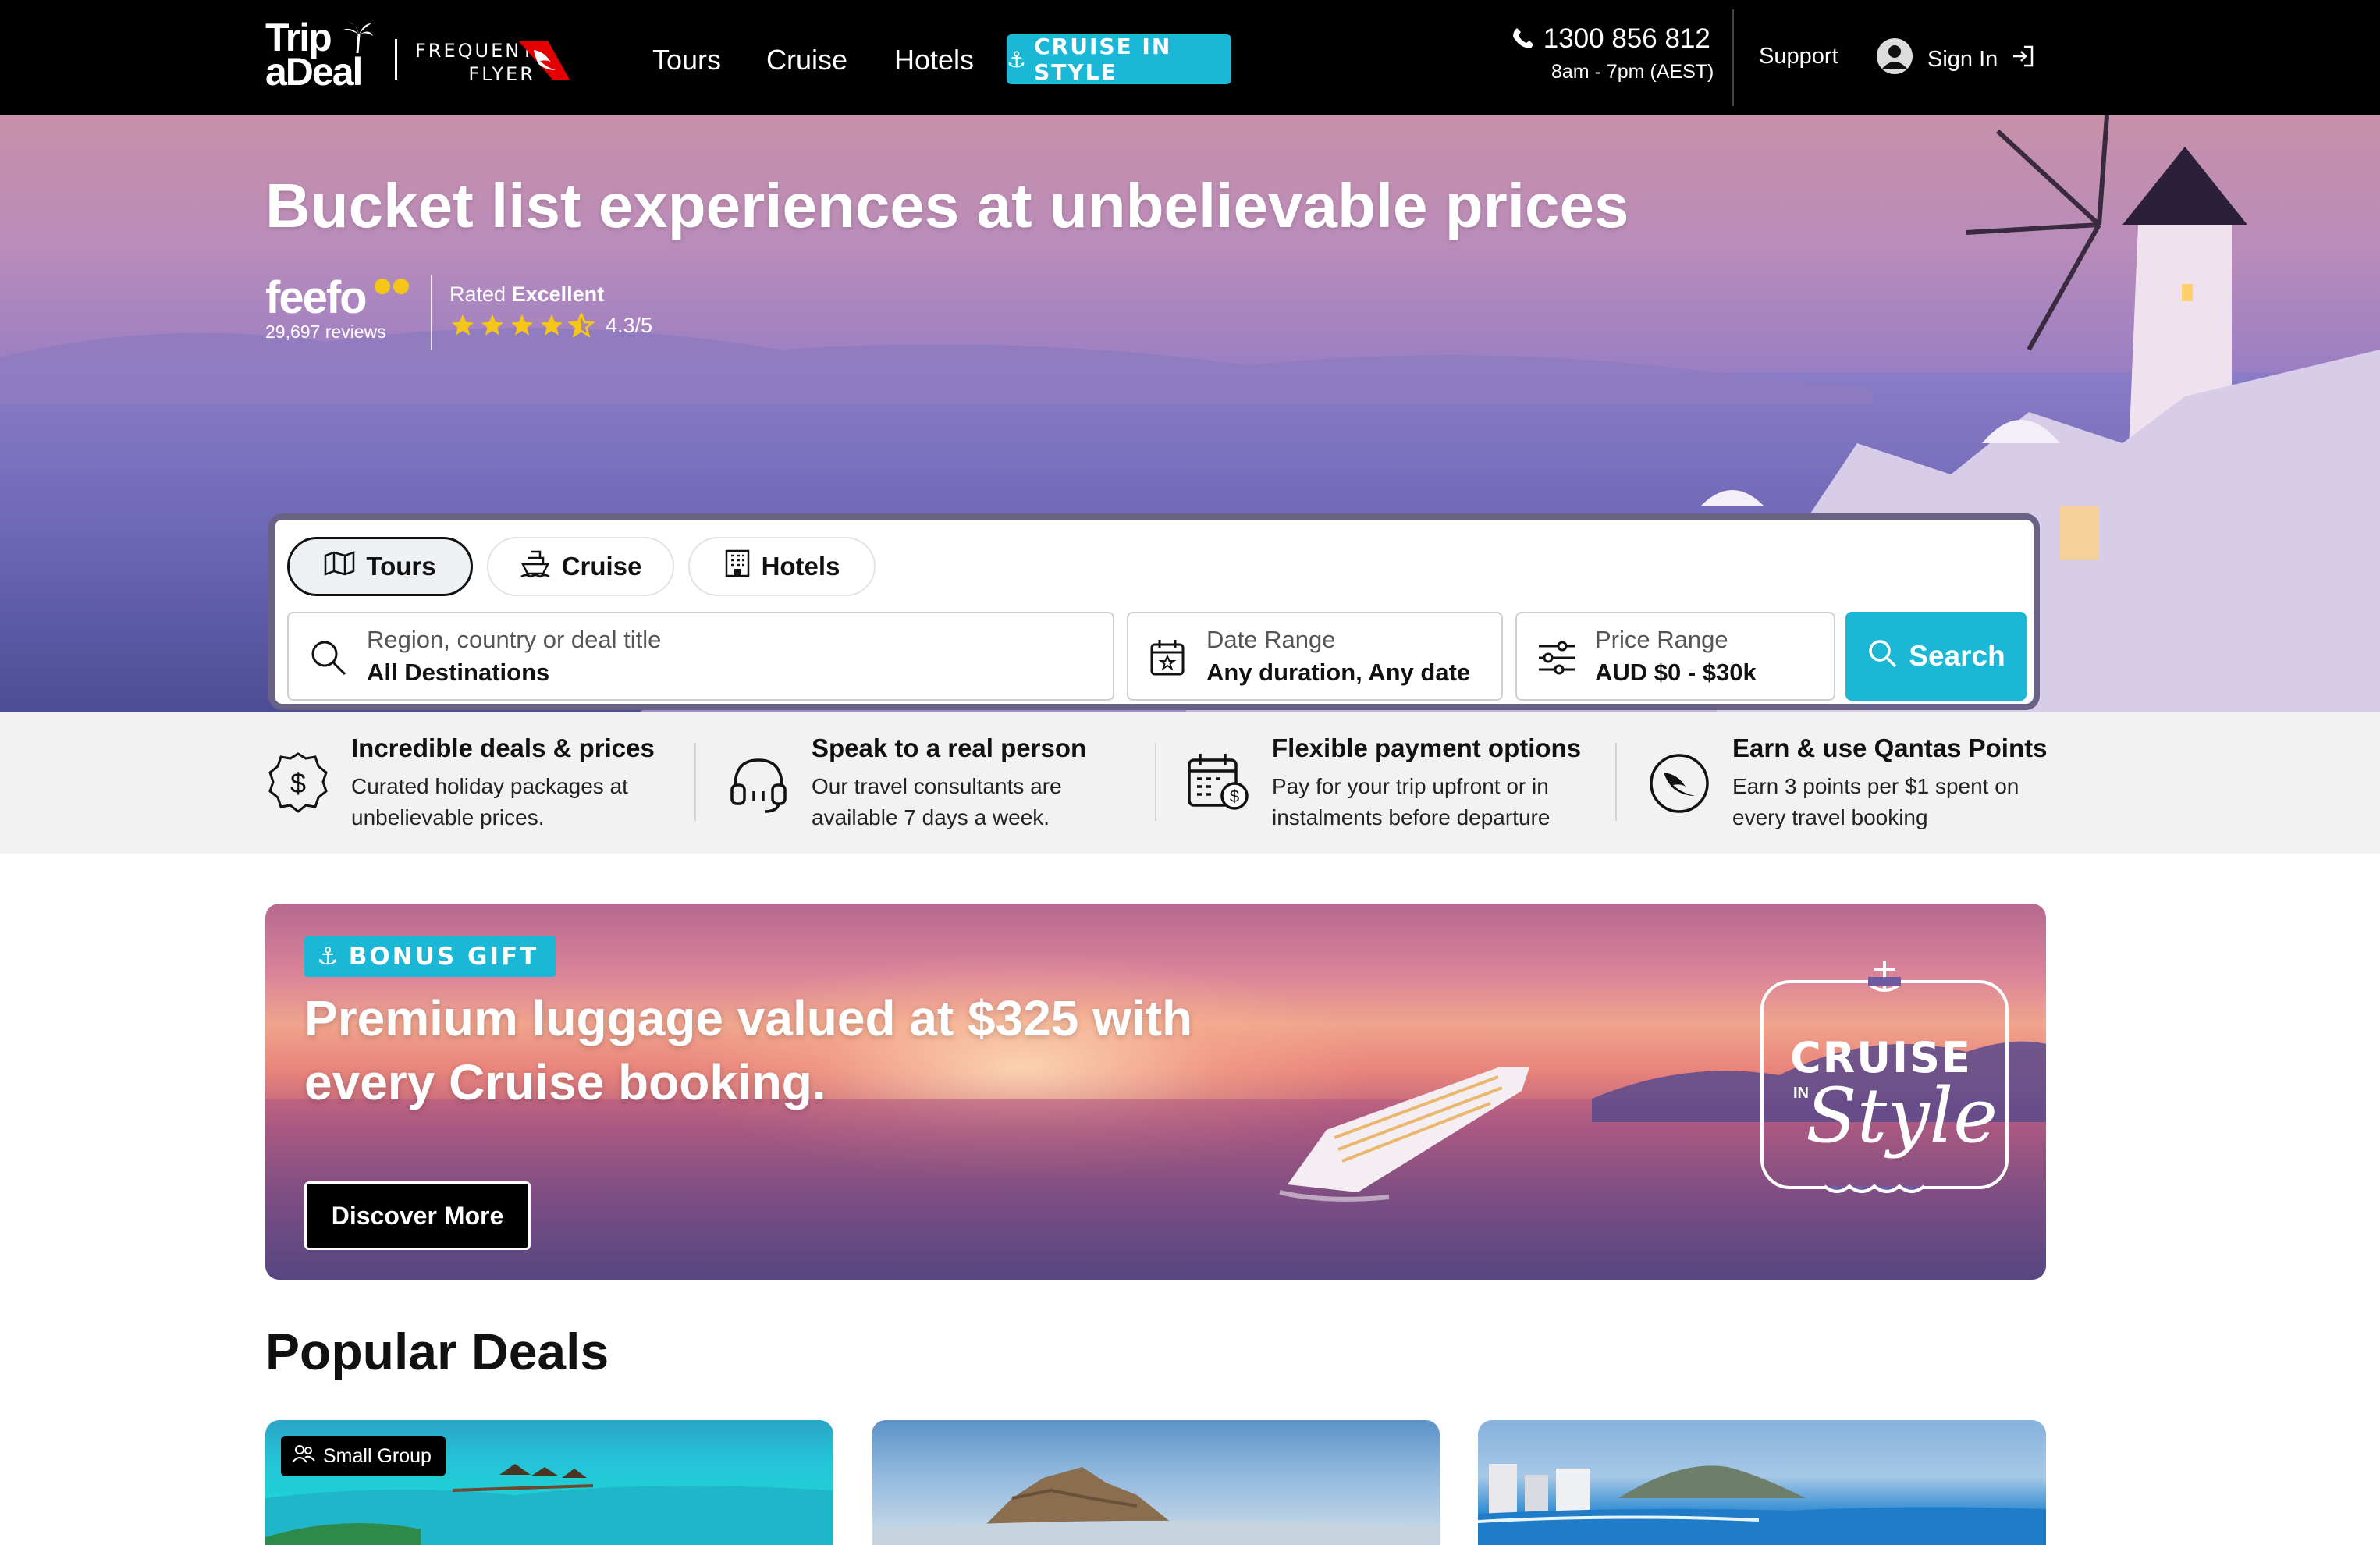  Describe the element at coordinates (396, 60) in the screenshot. I see `logo-divider` at that location.